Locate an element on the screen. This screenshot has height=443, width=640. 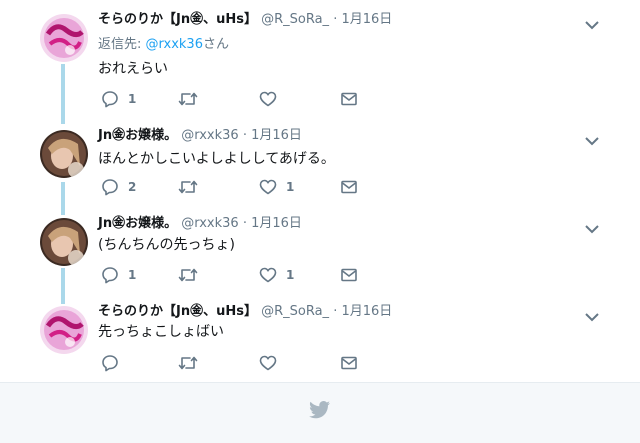
tweet-text: 先っちょこしょばい is located at coordinates (161, 332).